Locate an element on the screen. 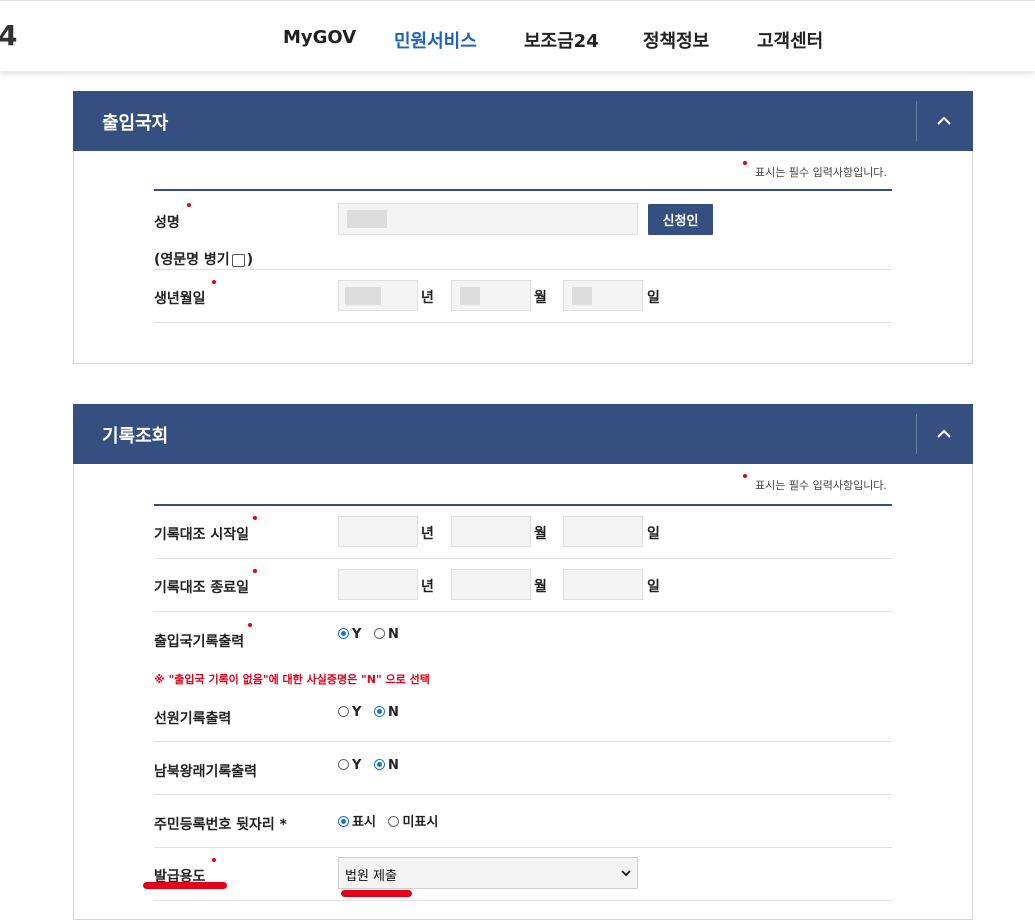  nav-policy-info: 정책정보 is located at coordinates (676, 40).